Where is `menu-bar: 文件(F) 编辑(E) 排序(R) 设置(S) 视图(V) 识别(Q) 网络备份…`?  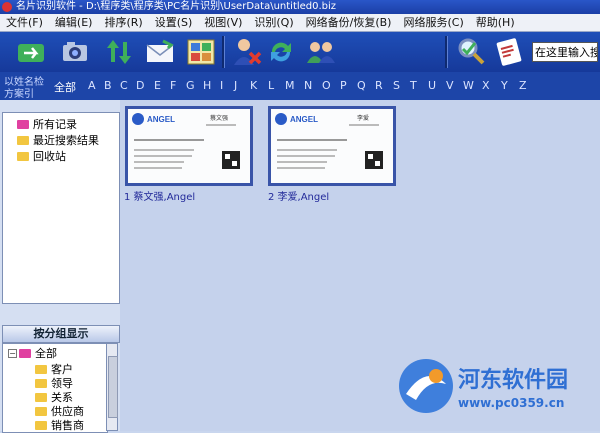
menu-bar: 文件(F) 编辑(E) 排序(R) 设置(S) 视图(V) 识别(Q) 网络备份… is located at coordinates (300, 23).